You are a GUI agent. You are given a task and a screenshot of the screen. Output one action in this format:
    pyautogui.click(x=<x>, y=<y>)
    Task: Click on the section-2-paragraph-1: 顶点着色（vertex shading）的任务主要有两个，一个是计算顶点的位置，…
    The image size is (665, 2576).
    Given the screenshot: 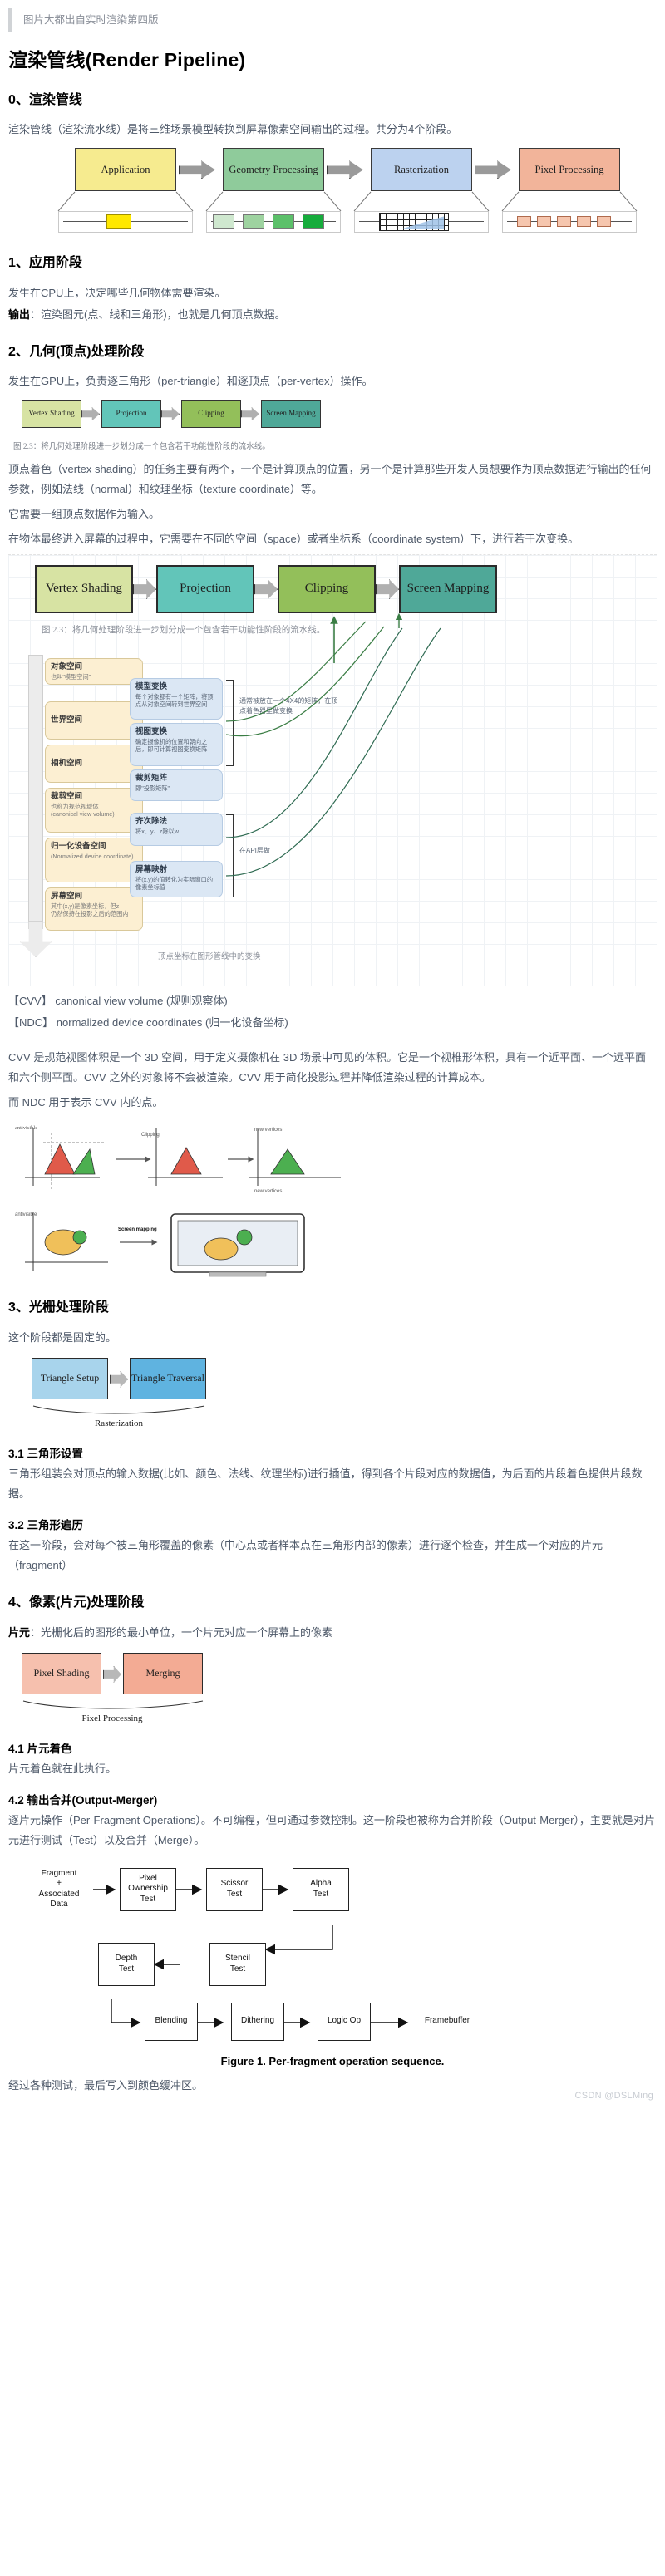 What is the action you would take?
    pyautogui.click(x=330, y=478)
    